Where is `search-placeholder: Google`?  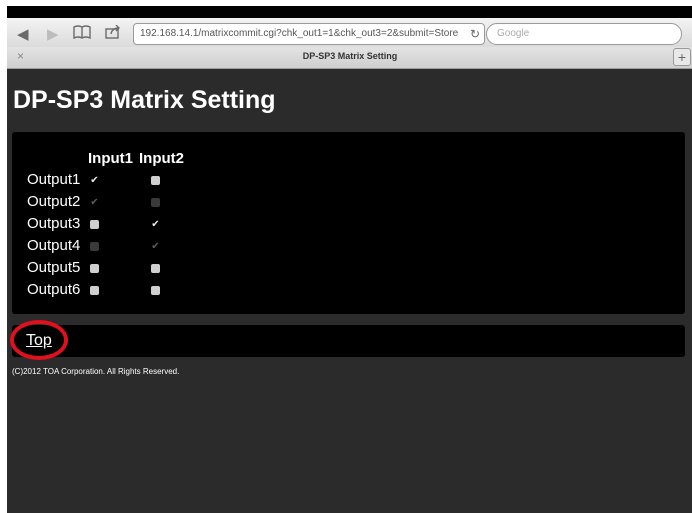 search-placeholder: Google is located at coordinates (513, 33).